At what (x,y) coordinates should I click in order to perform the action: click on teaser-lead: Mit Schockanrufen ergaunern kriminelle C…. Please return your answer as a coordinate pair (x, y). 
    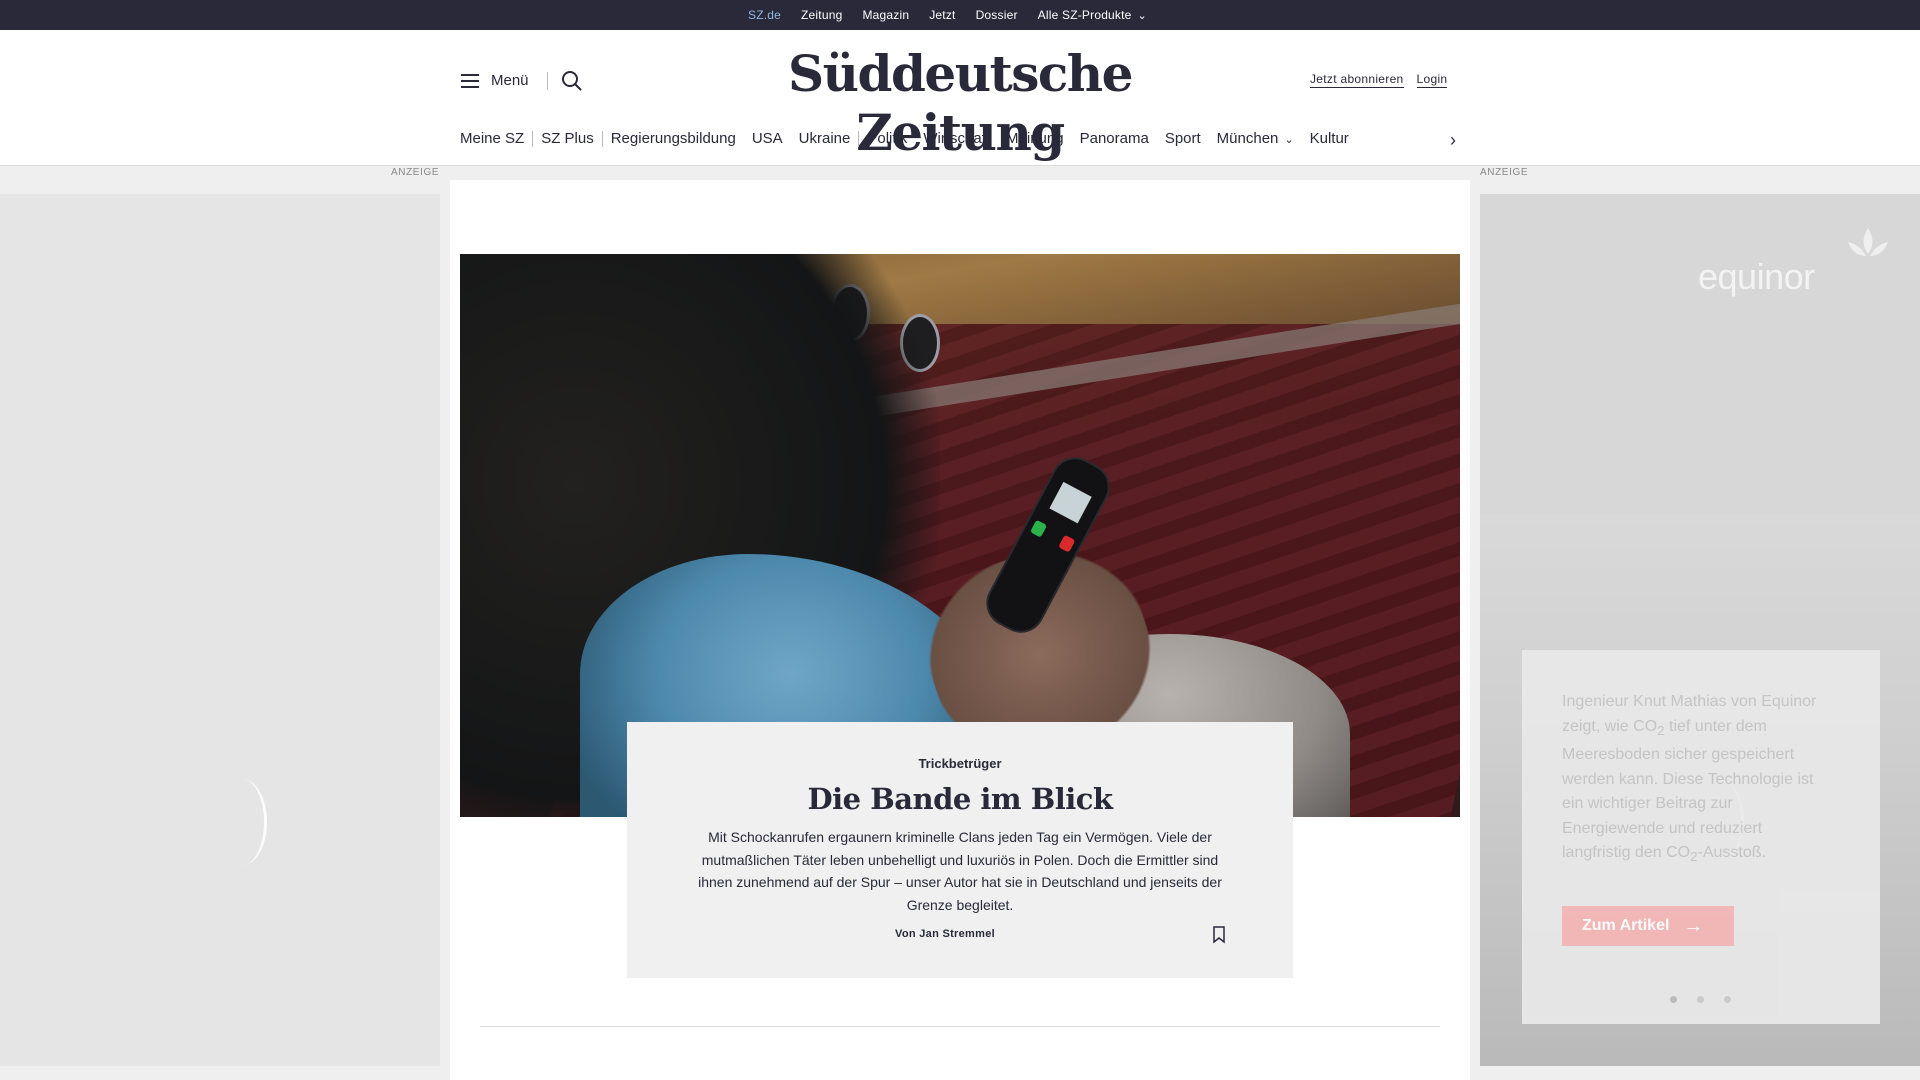
    Looking at the image, I should click on (960, 871).